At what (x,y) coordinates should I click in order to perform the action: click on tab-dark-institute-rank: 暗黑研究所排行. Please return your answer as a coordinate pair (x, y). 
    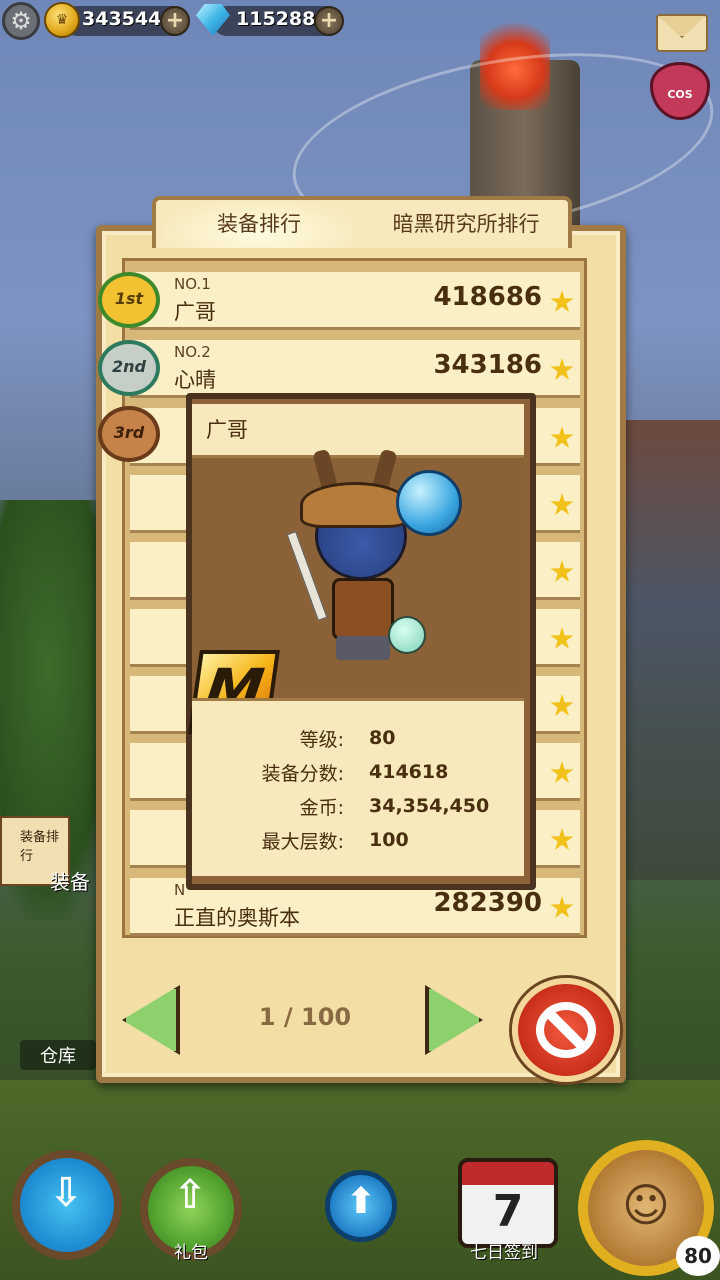
    Looking at the image, I should click on (466, 224).